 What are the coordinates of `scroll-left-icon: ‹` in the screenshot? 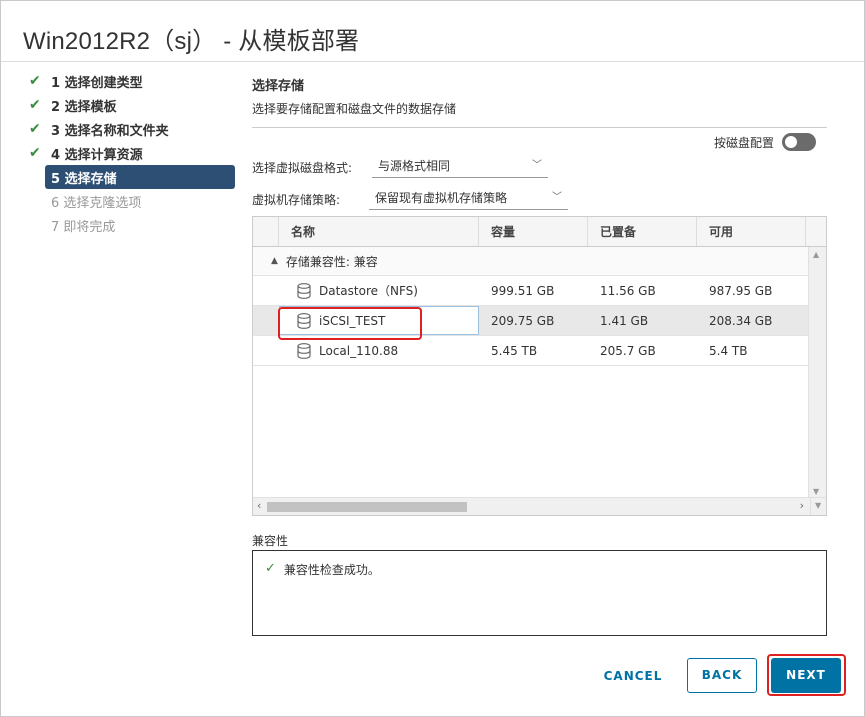 It's located at (259, 505).